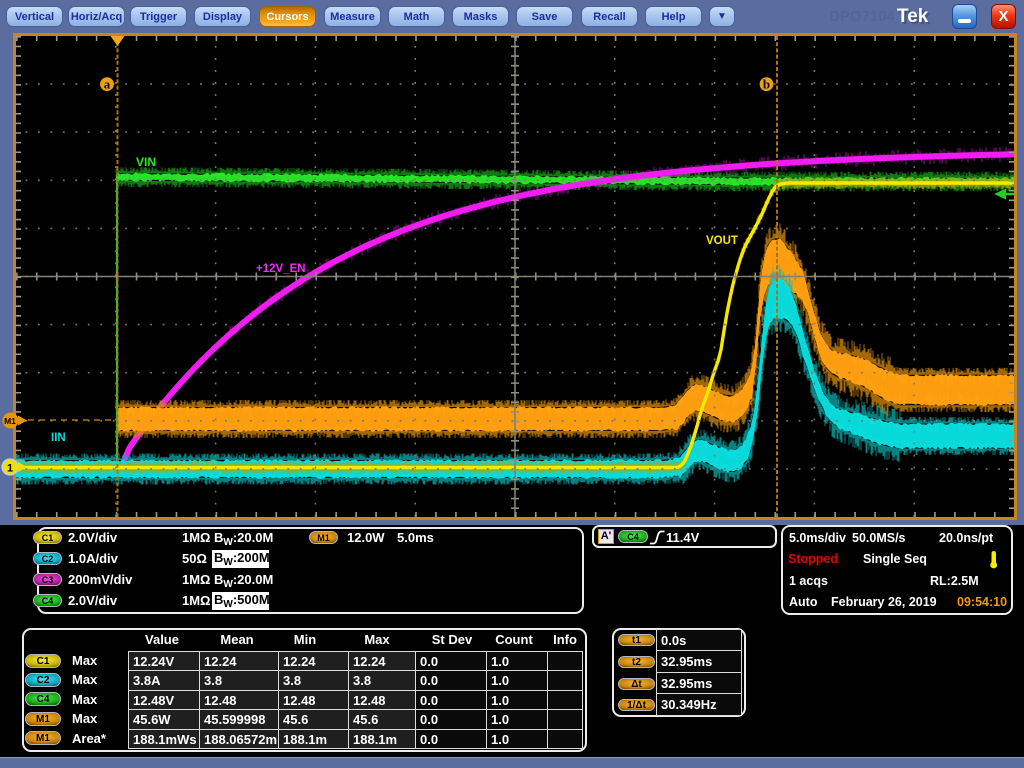 This screenshot has height=768, width=1024. What do you see at coordinates (146, 162) in the screenshot?
I see `svg-text: VIN` at bounding box center [146, 162].